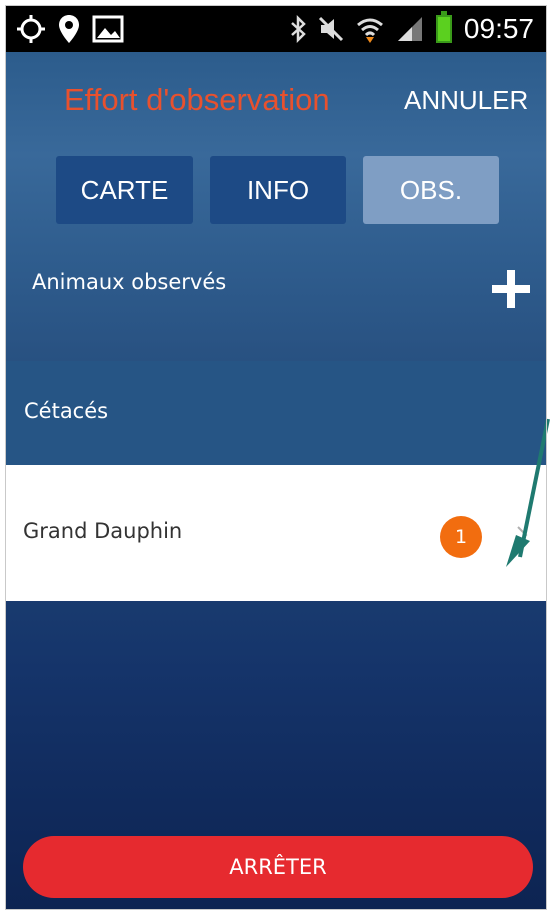  I want to click on stop-button: ARRÊTER, so click(278, 867).